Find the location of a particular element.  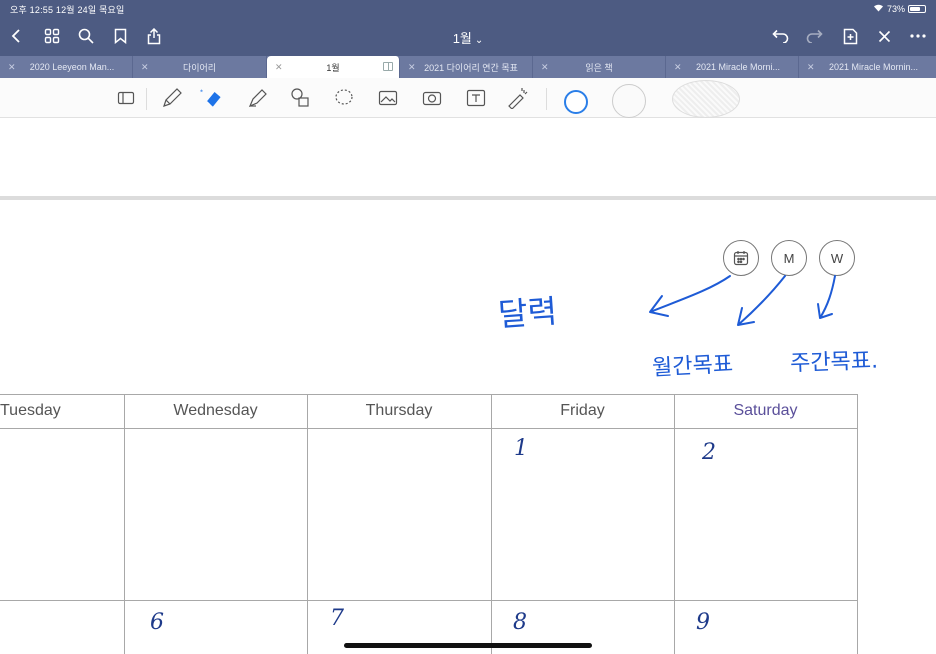

header-wednesday: Wednesday is located at coordinates (215, 410).